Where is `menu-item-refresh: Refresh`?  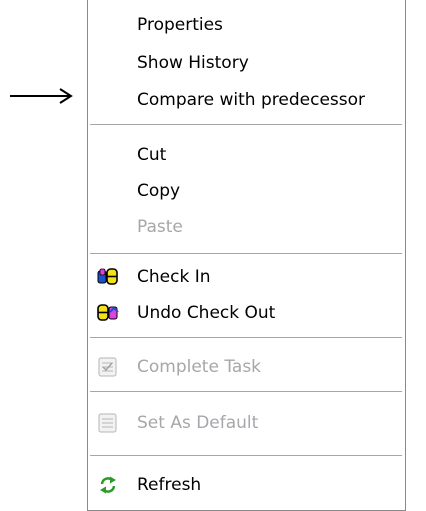 menu-item-refresh: Refresh is located at coordinates (246, 485).